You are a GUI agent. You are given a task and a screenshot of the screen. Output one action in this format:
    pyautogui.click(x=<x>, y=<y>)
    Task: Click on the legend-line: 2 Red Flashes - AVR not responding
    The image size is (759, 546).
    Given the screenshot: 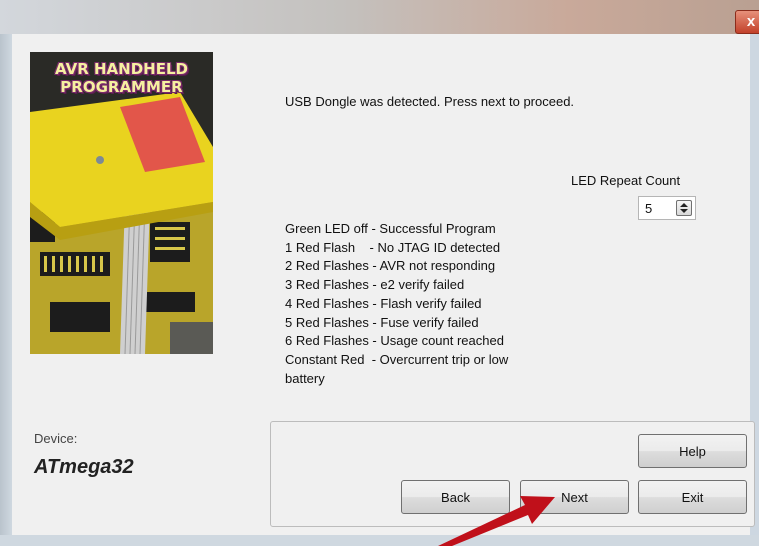 What is the action you would take?
    pyautogui.click(x=390, y=266)
    